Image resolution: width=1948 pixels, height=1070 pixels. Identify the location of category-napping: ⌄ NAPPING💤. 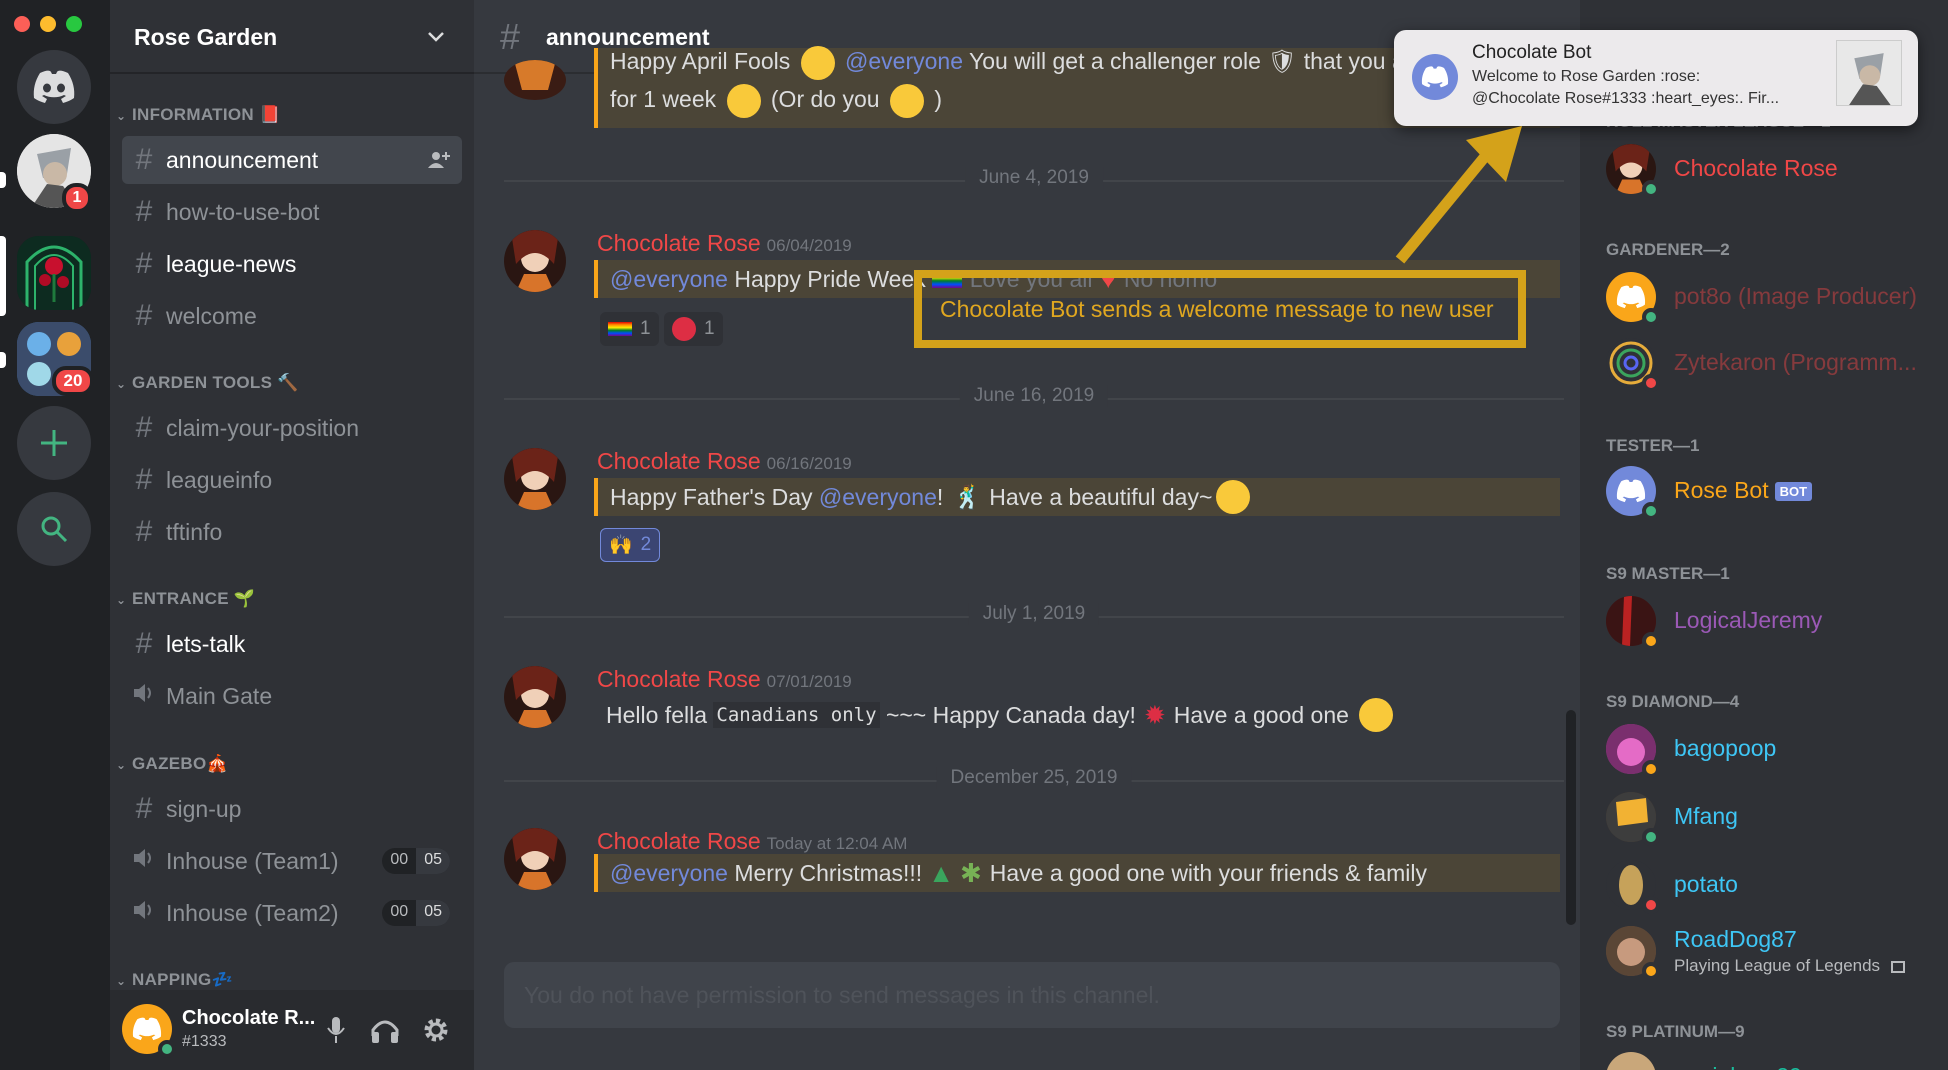
(174, 980).